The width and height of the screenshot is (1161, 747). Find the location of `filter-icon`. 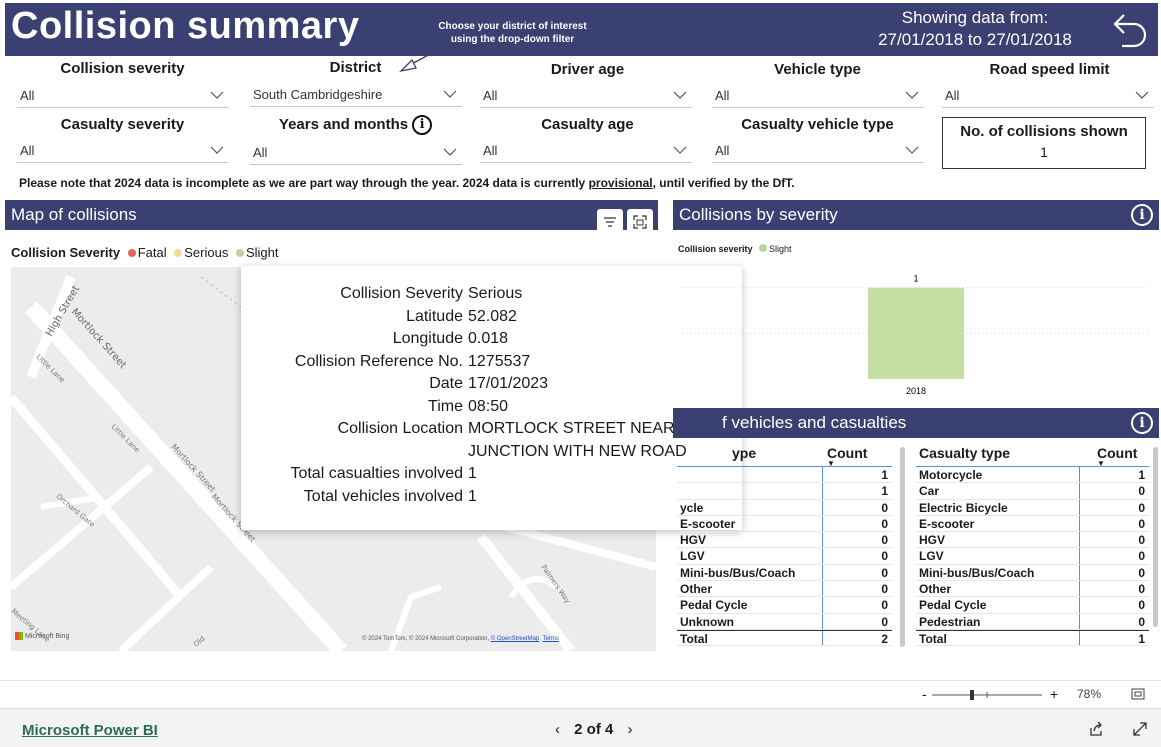

filter-icon is located at coordinates (610, 222).